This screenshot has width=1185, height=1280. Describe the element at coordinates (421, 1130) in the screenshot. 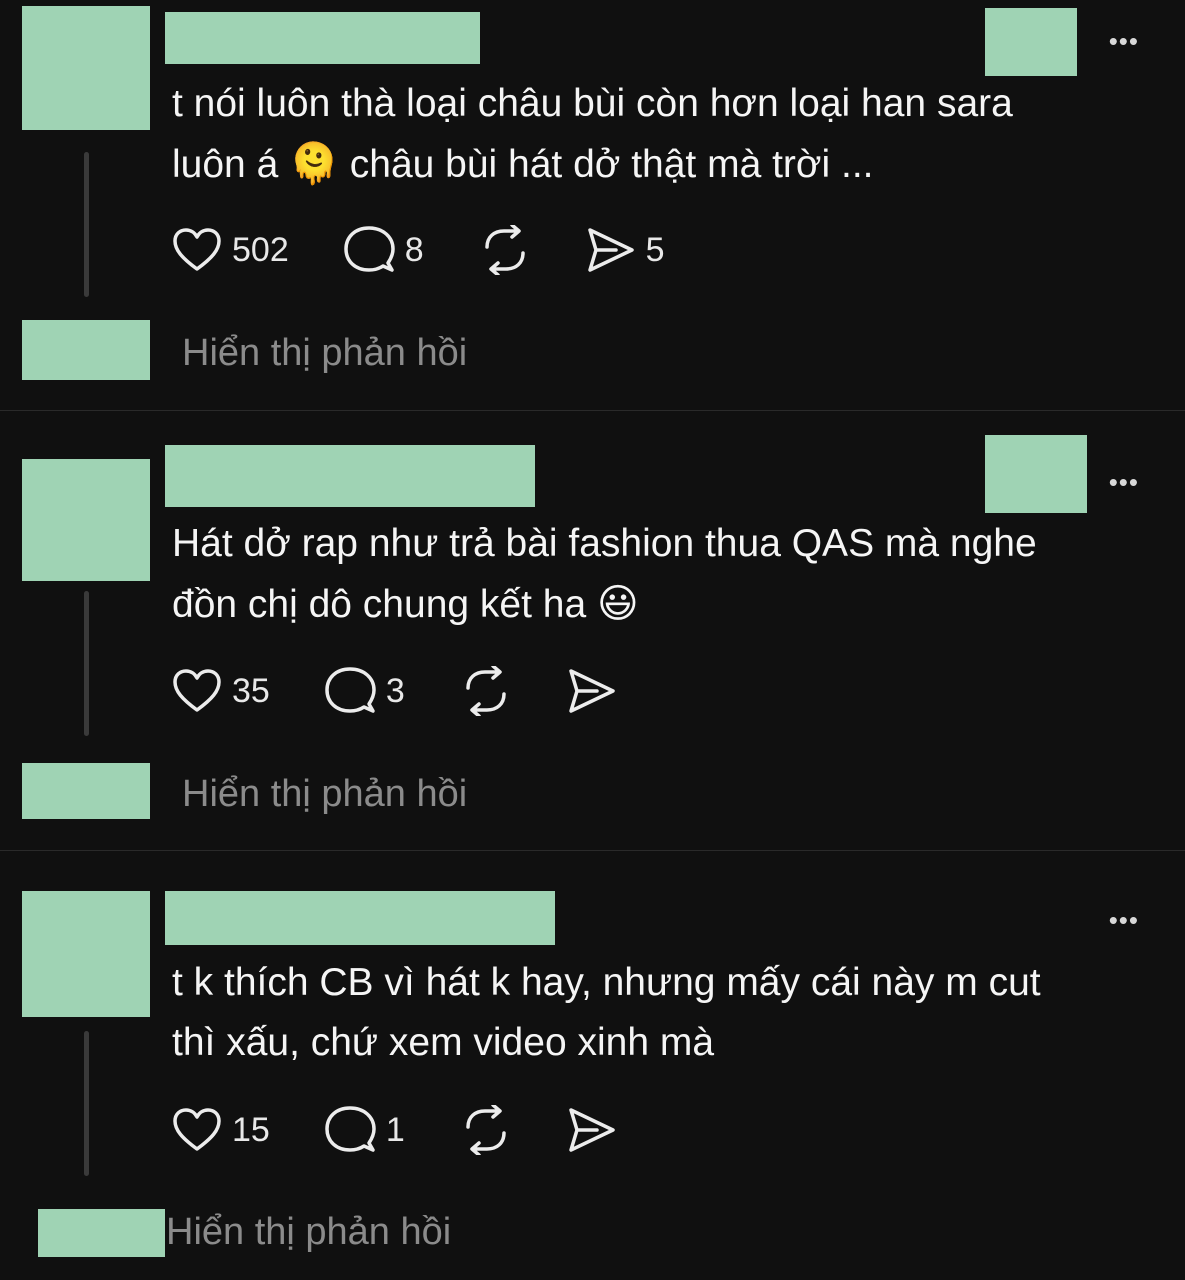

I see `action-bar: 15 1` at that location.